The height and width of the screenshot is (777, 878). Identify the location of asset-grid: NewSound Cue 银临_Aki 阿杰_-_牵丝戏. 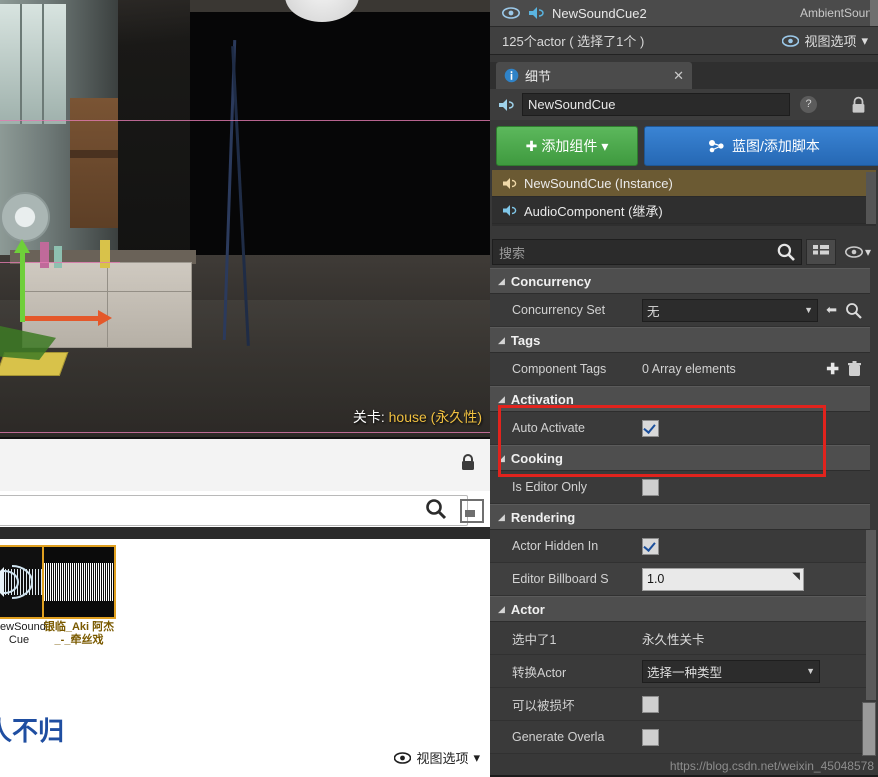
(245, 609).